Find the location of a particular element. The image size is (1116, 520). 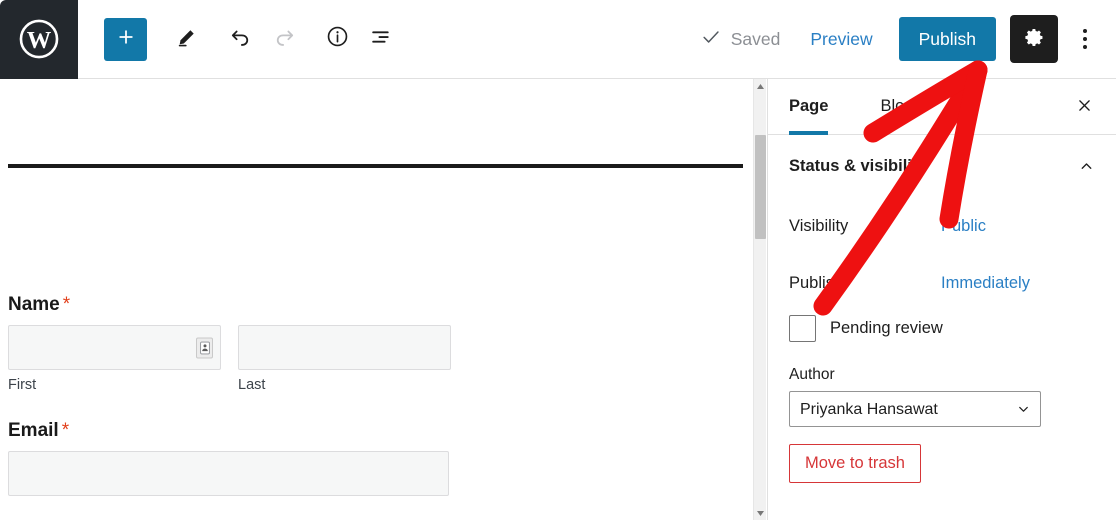

plus-icon is located at coordinates (126, 39).